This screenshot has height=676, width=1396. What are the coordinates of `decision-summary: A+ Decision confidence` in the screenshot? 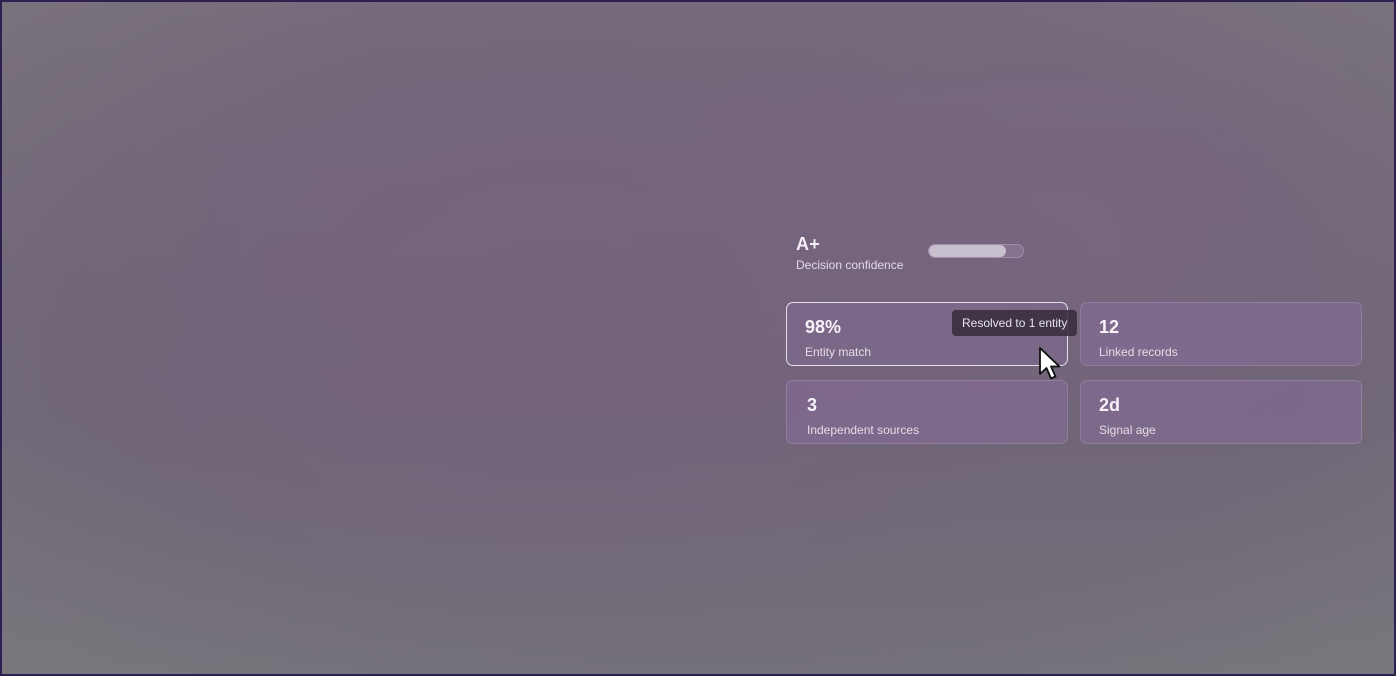 It's located at (916, 256).